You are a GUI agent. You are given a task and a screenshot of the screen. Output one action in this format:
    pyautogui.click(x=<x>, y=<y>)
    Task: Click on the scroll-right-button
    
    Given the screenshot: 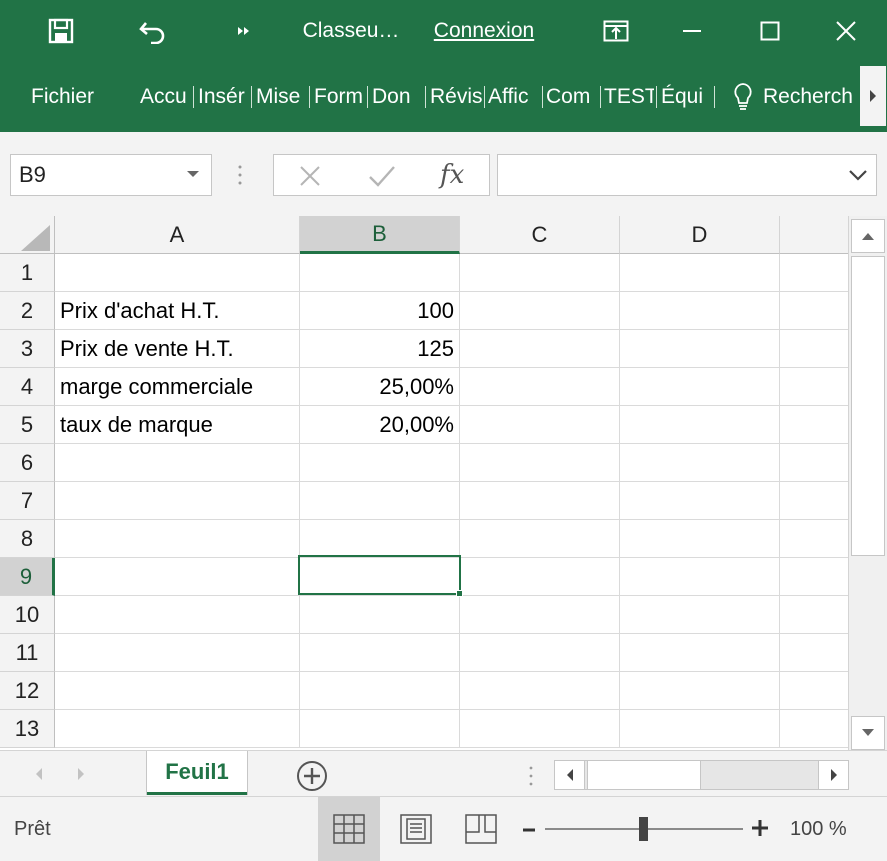 What is the action you would take?
    pyautogui.click(x=833, y=775)
    